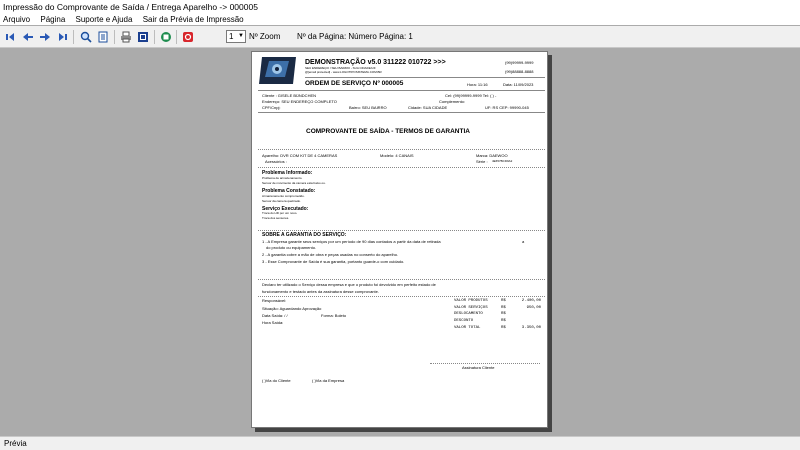 The height and width of the screenshot is (450, 800). I want to click on exit-date: Data Saída: / /, so click(275, 315).